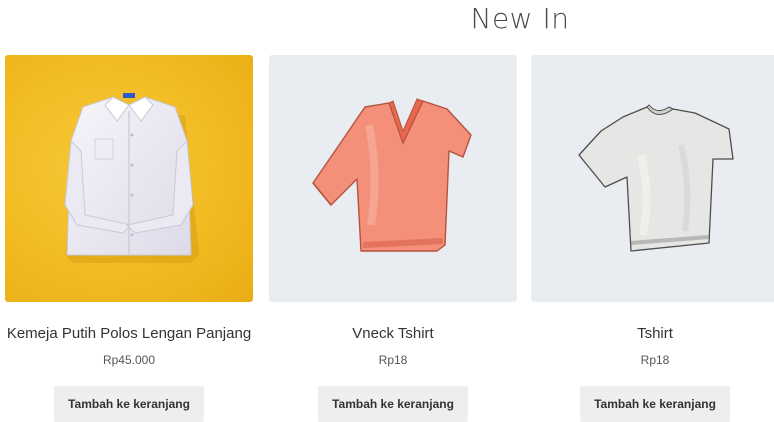 This screenshot has height=422, width=774. Describe the element at coordinates (131, 178) in the screenshot. I see `white-long-sleeve-shirt-icon` at that location.